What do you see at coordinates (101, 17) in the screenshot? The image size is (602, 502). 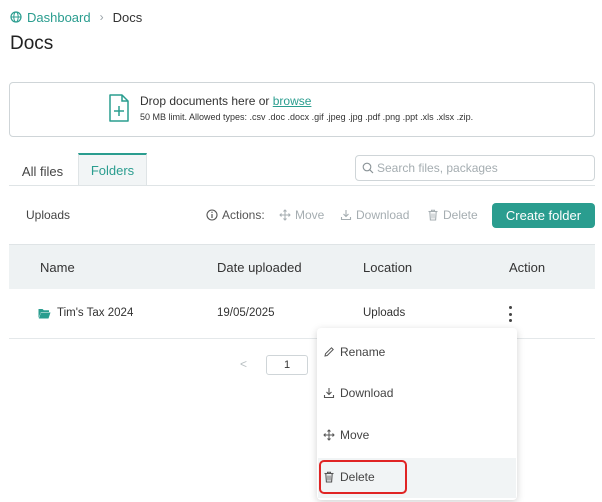 I see `chevron-right-icon: ›` at bounding box center [101, 17].